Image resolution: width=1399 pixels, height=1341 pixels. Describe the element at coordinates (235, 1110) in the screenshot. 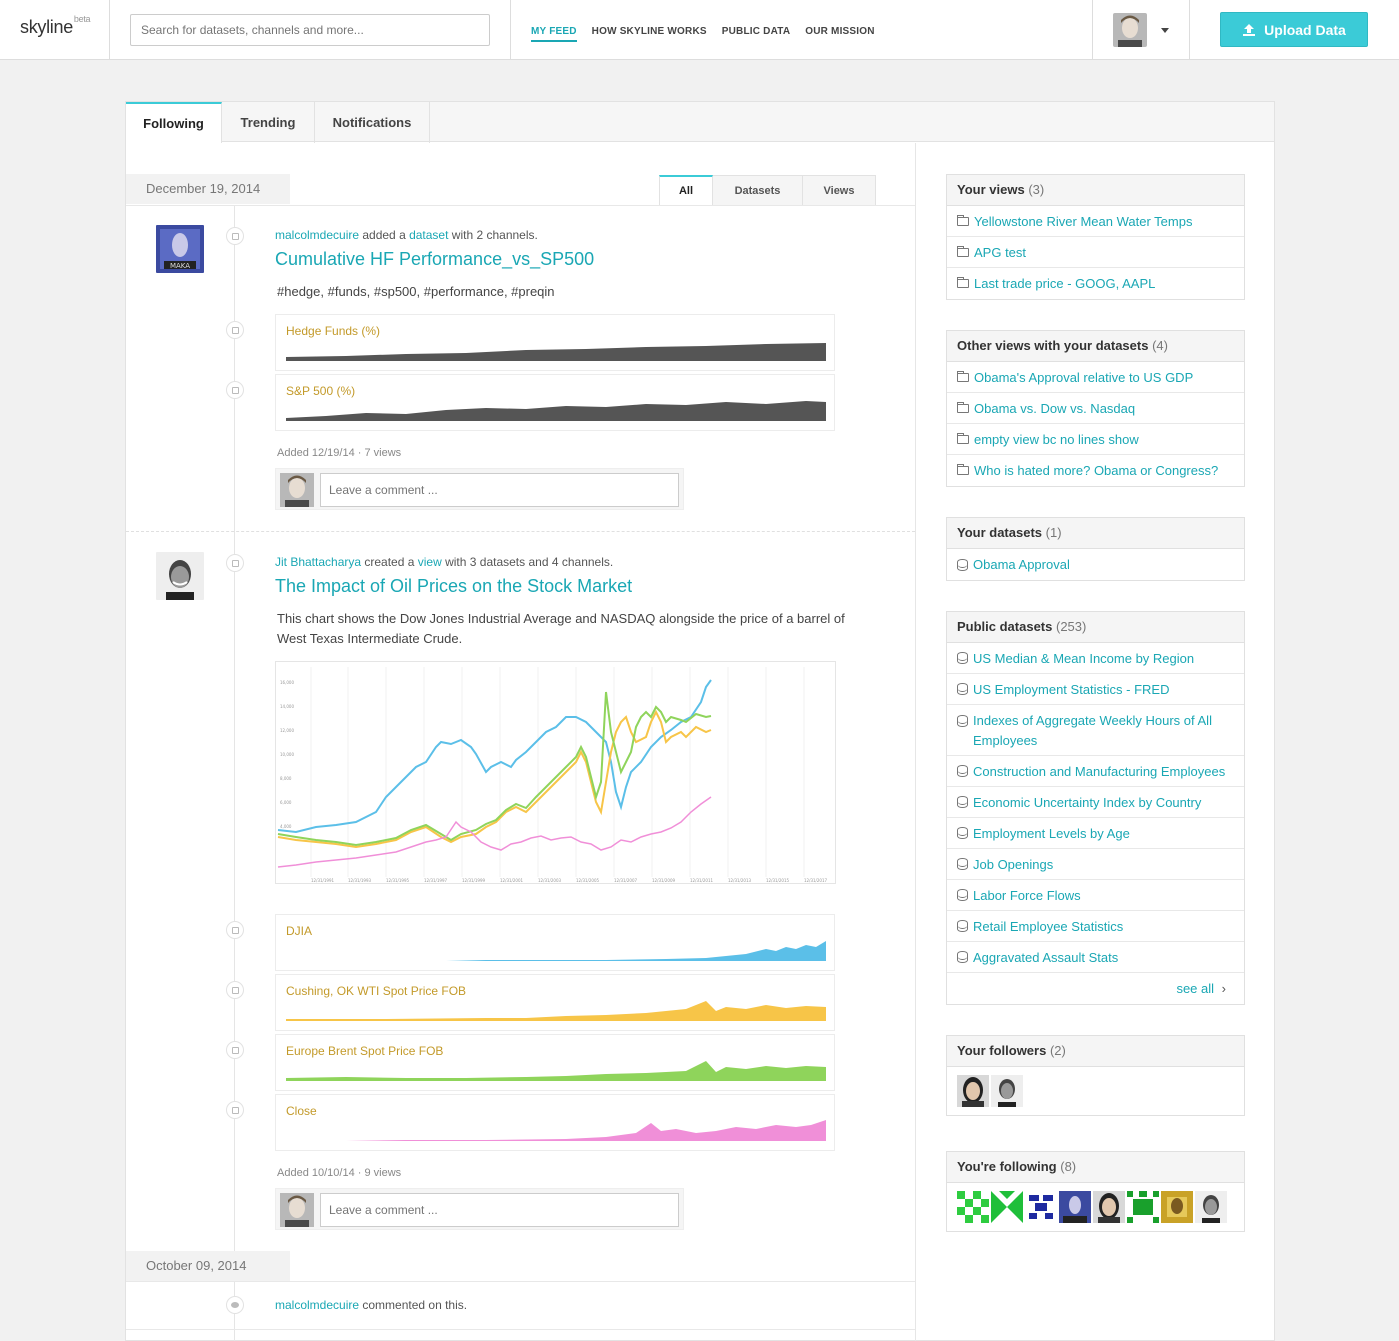

I see `channel-icon` at that location.